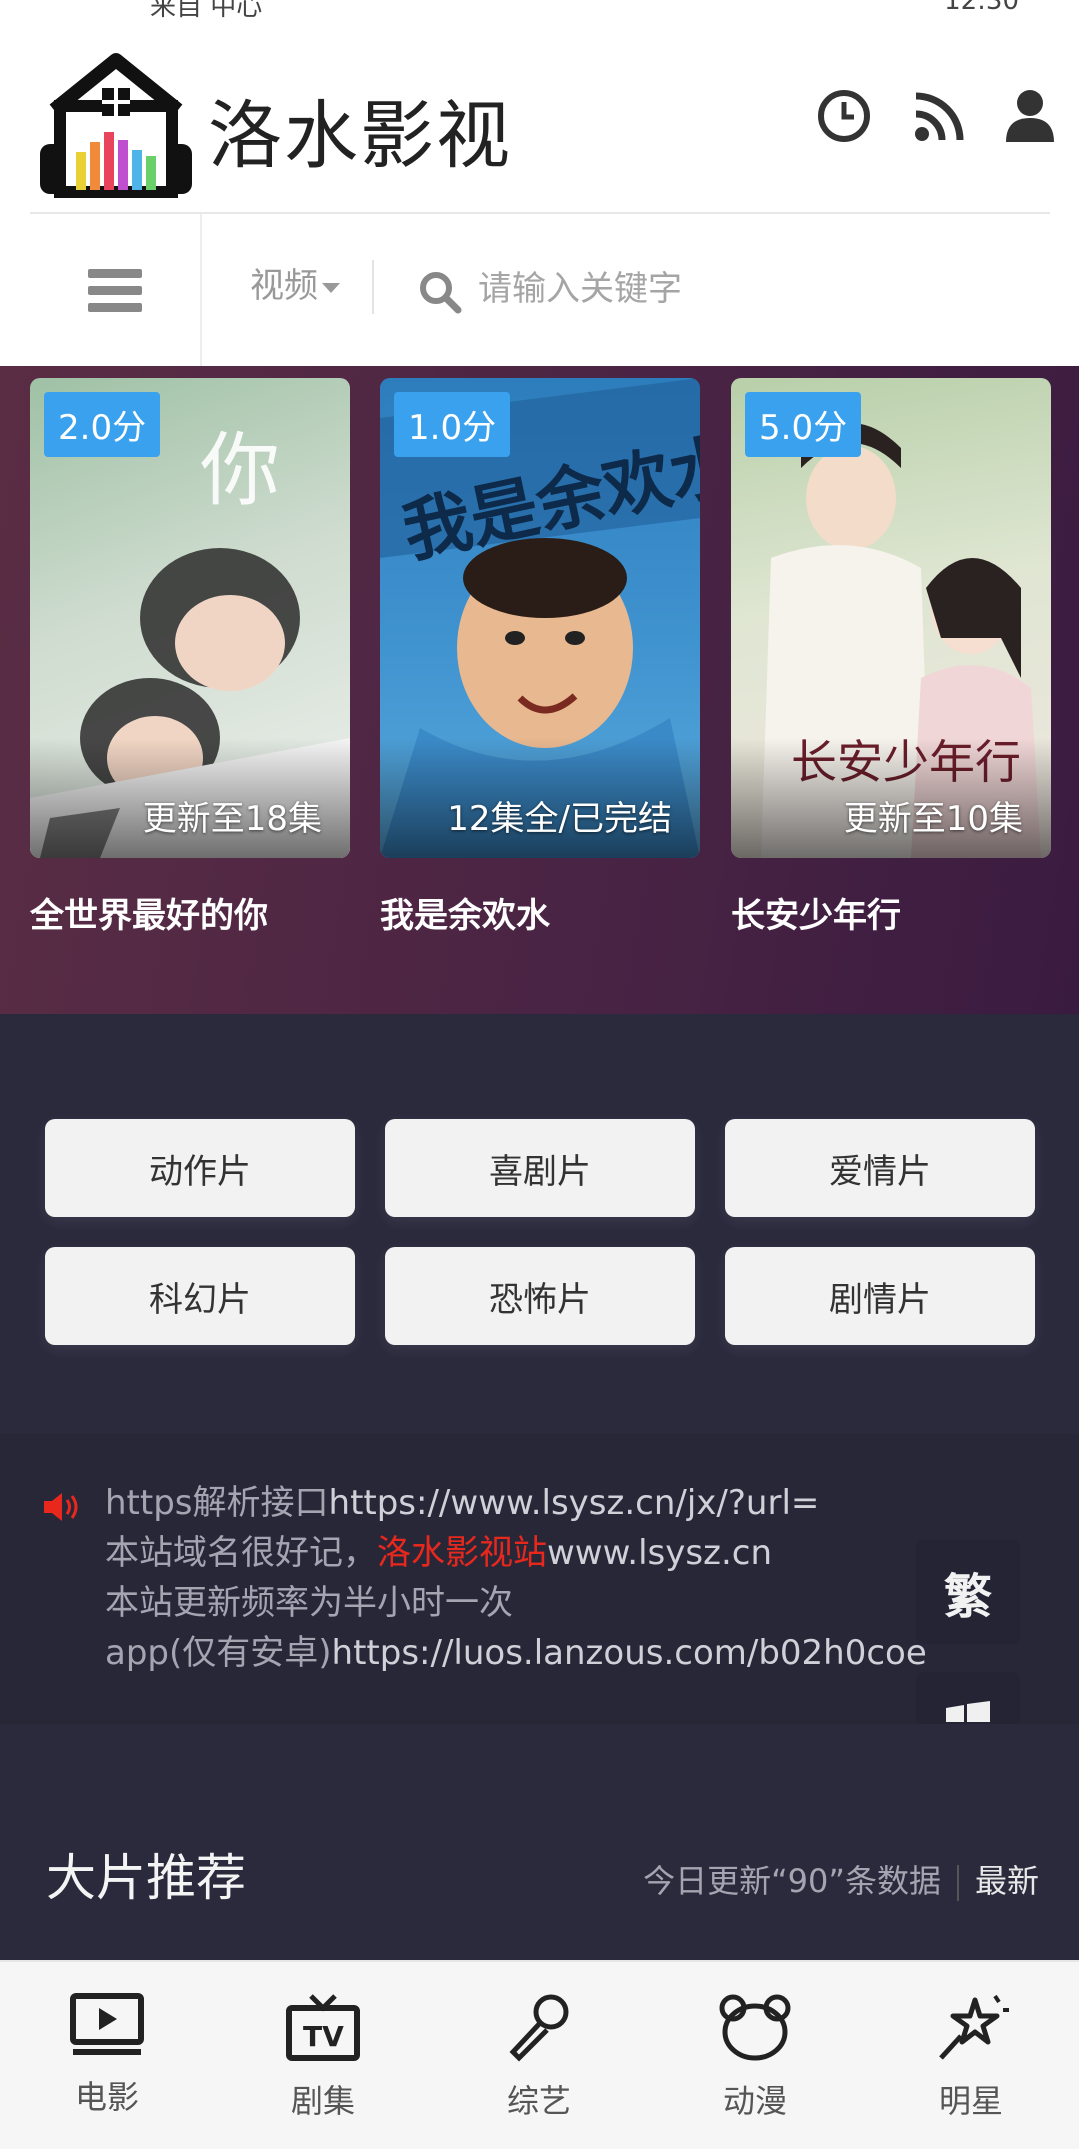 Image resolution: width=1079 pixels, height=2149 pixels. What do you see at coordinates (322, 2101) in the screenshot?
I see `nav-label: 剧集` at bounding box center [322, 2101].